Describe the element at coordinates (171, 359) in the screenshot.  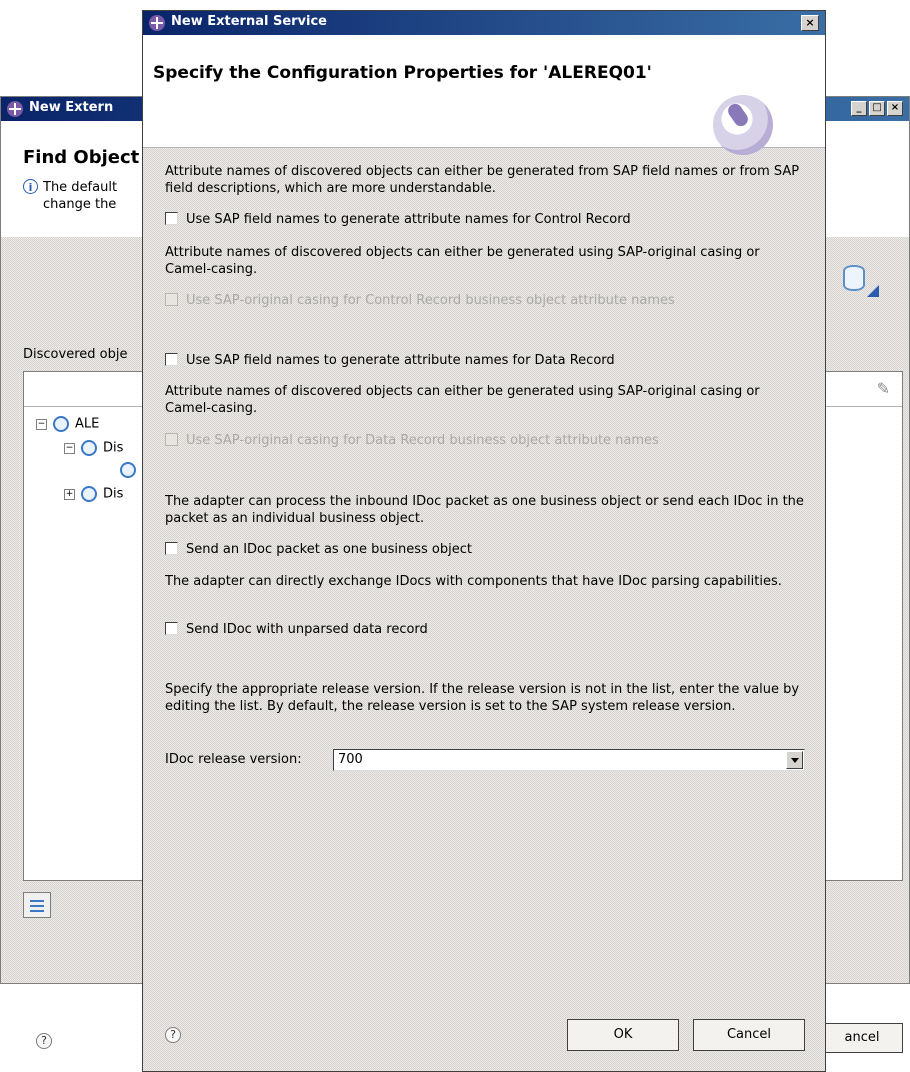
I see `data-field-names-checkbox` at that location.